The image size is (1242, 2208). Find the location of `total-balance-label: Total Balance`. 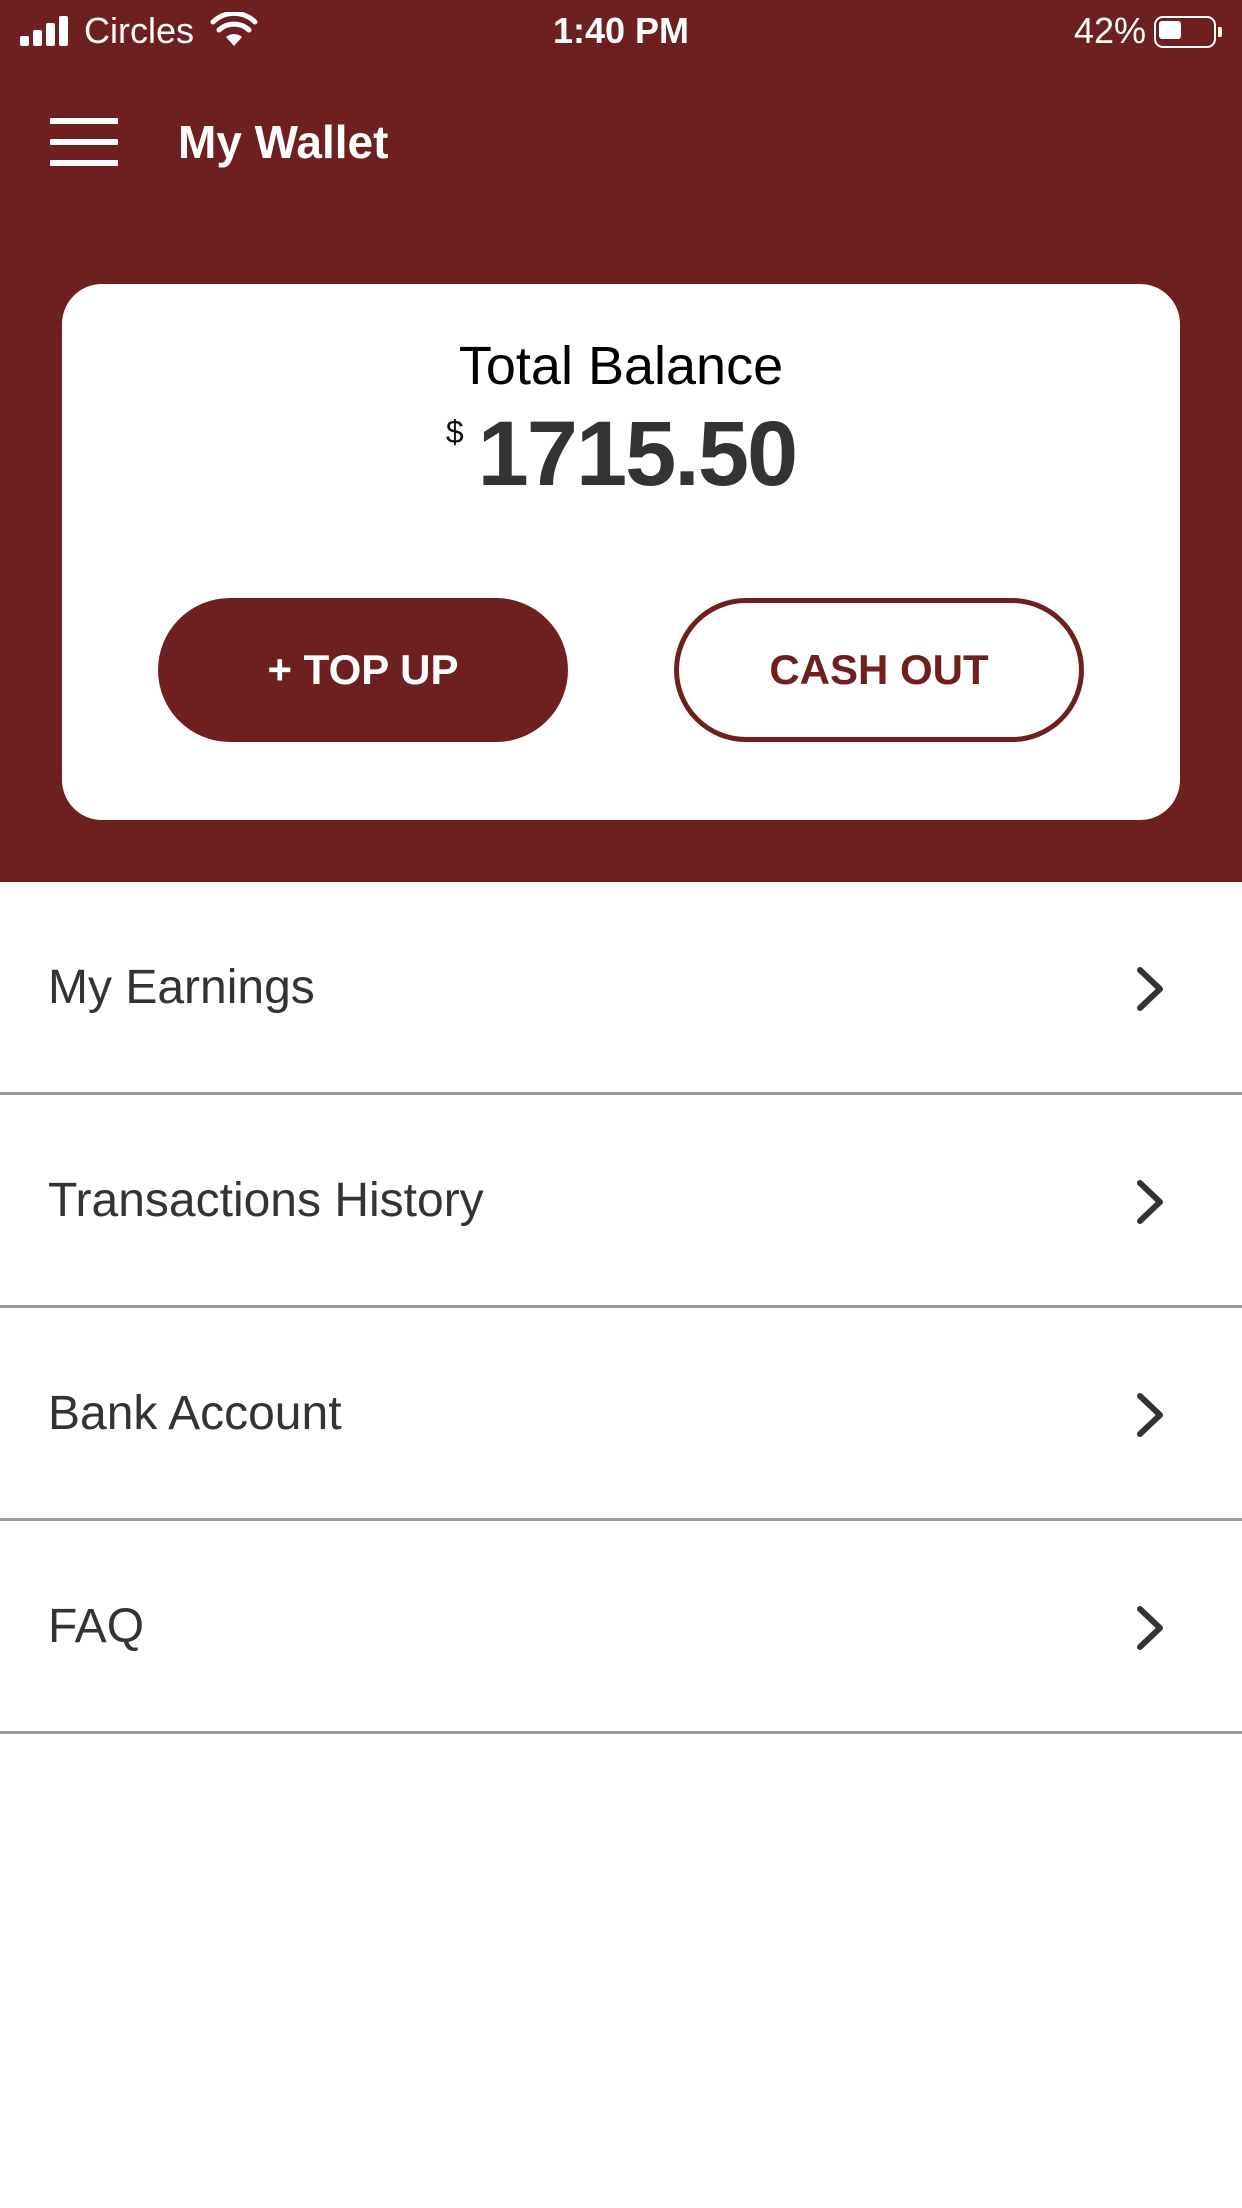

total-balance-label: Total Balance is located at coordinates (621, 366).